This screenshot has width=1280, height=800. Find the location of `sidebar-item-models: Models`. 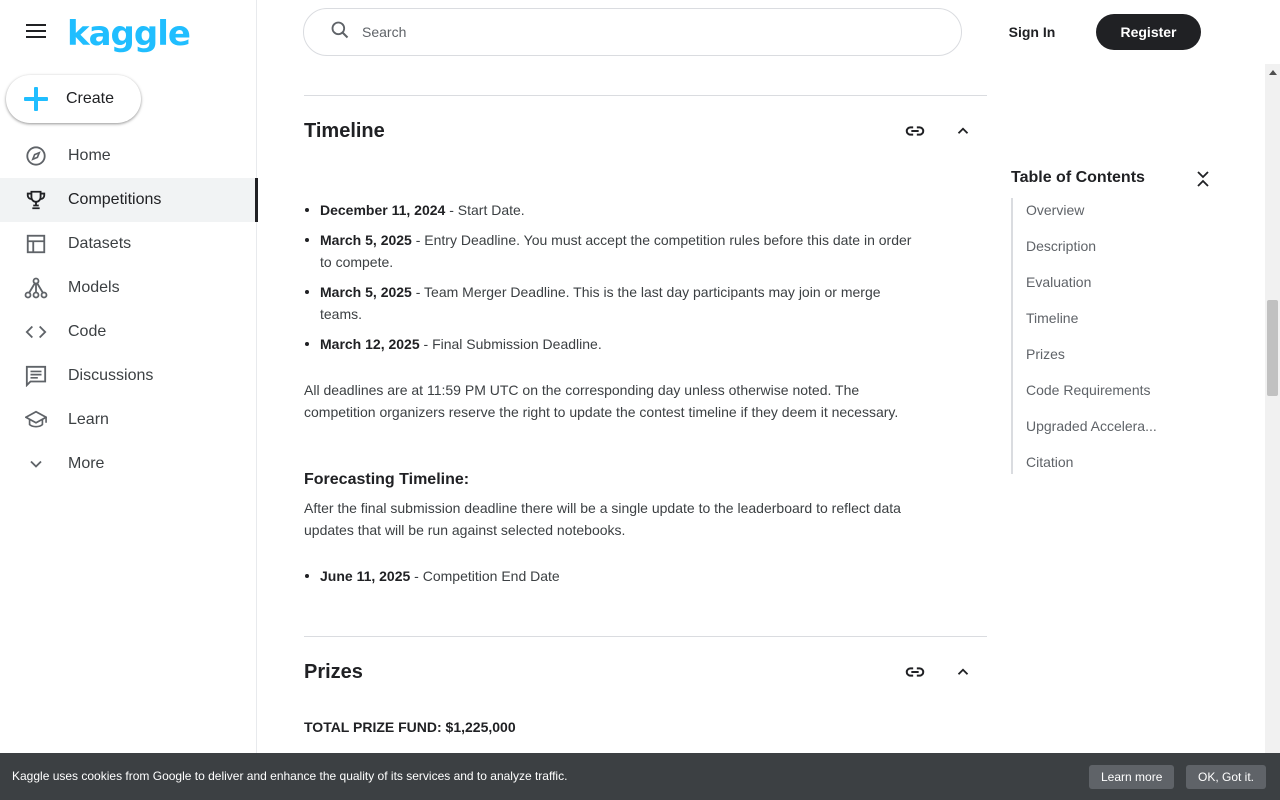

sidebar-item-models: Models is located at coordinates (128, 288).